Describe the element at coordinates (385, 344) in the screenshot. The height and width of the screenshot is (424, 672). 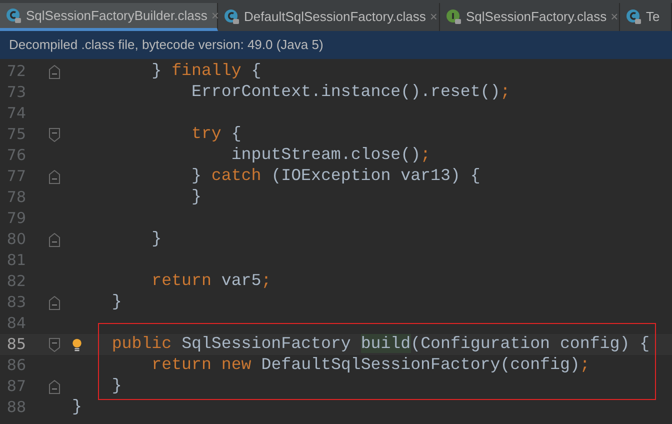
I see `code-token: build` at that location.